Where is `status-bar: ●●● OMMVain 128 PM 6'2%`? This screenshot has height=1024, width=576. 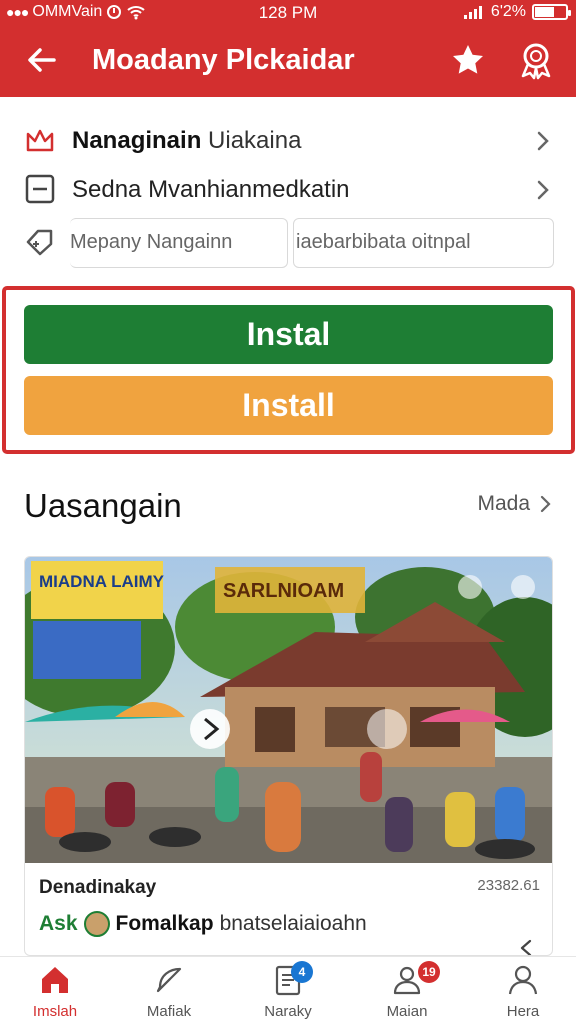 status-bar: ●●● OMMVain 128 PM 6'2% is located at coordinates (288, 13).